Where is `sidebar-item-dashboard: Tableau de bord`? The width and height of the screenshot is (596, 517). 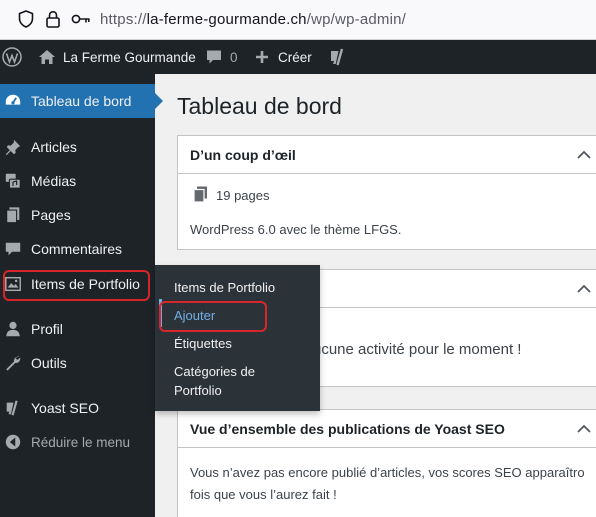 sidebar-item-dashboard: Tableau de bord is located at coordinates (81, 101).